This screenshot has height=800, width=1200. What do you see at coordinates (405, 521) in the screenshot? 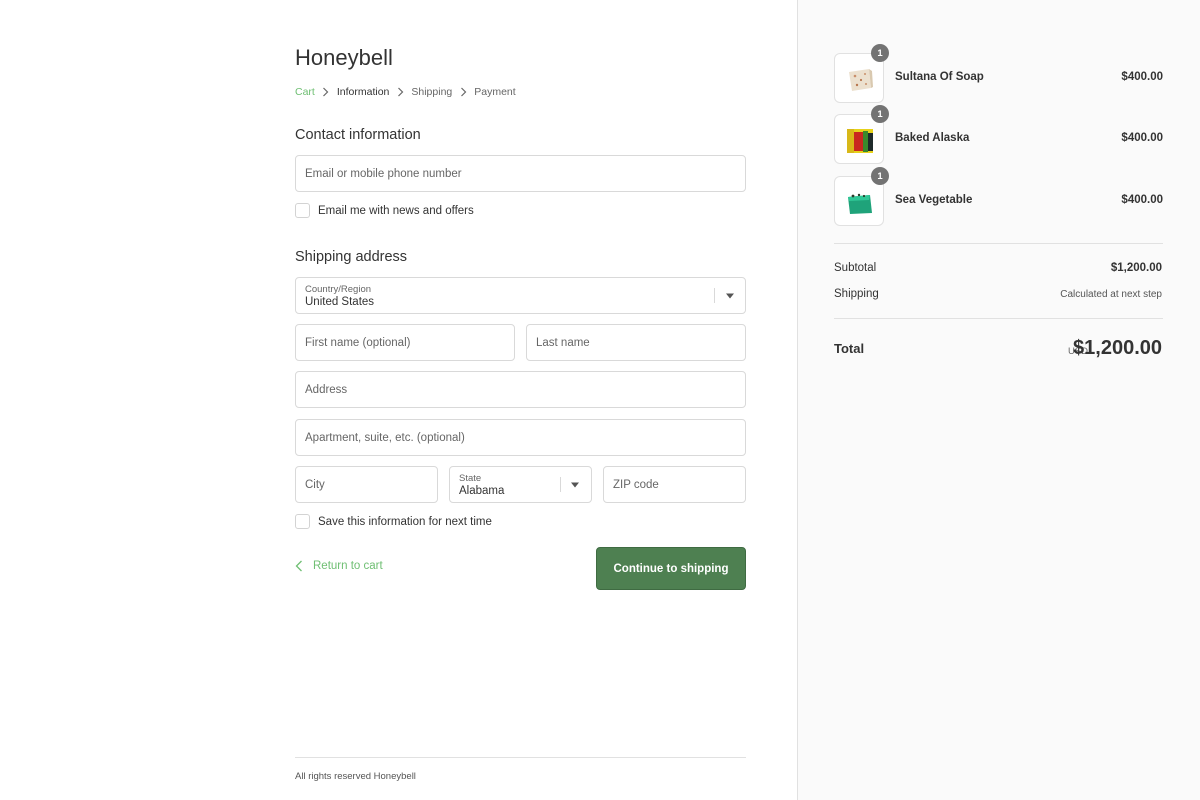
I see `save-info-label: Save this information for next time` at bounding box center [405, 521].